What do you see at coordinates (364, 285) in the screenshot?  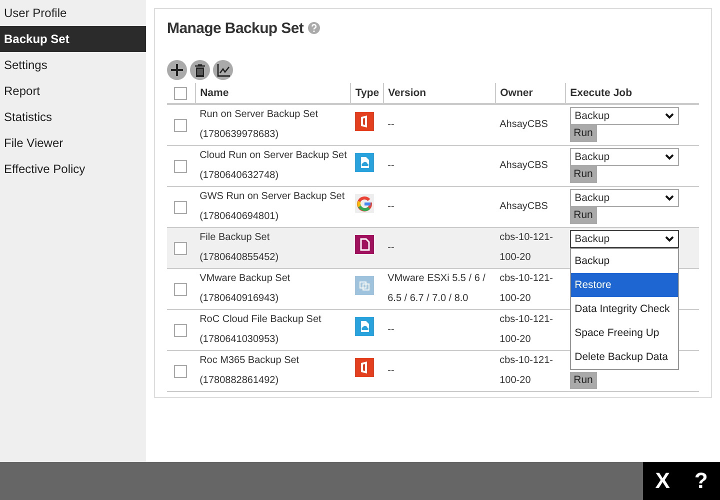 I see `vm-icon` at bounding box center [364, 285].